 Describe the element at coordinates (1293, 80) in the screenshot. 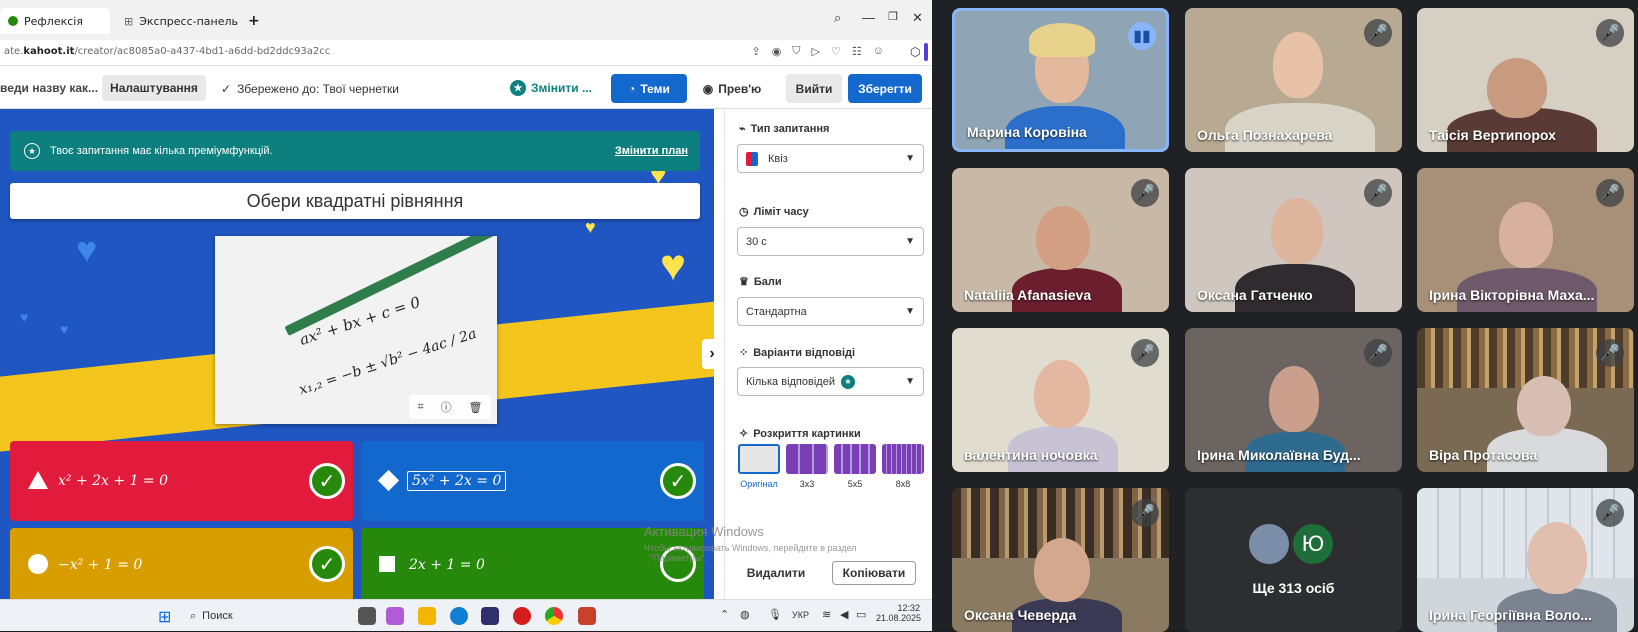

I see `participant-tile: 🎤 Ольга Познахарева` at that location.